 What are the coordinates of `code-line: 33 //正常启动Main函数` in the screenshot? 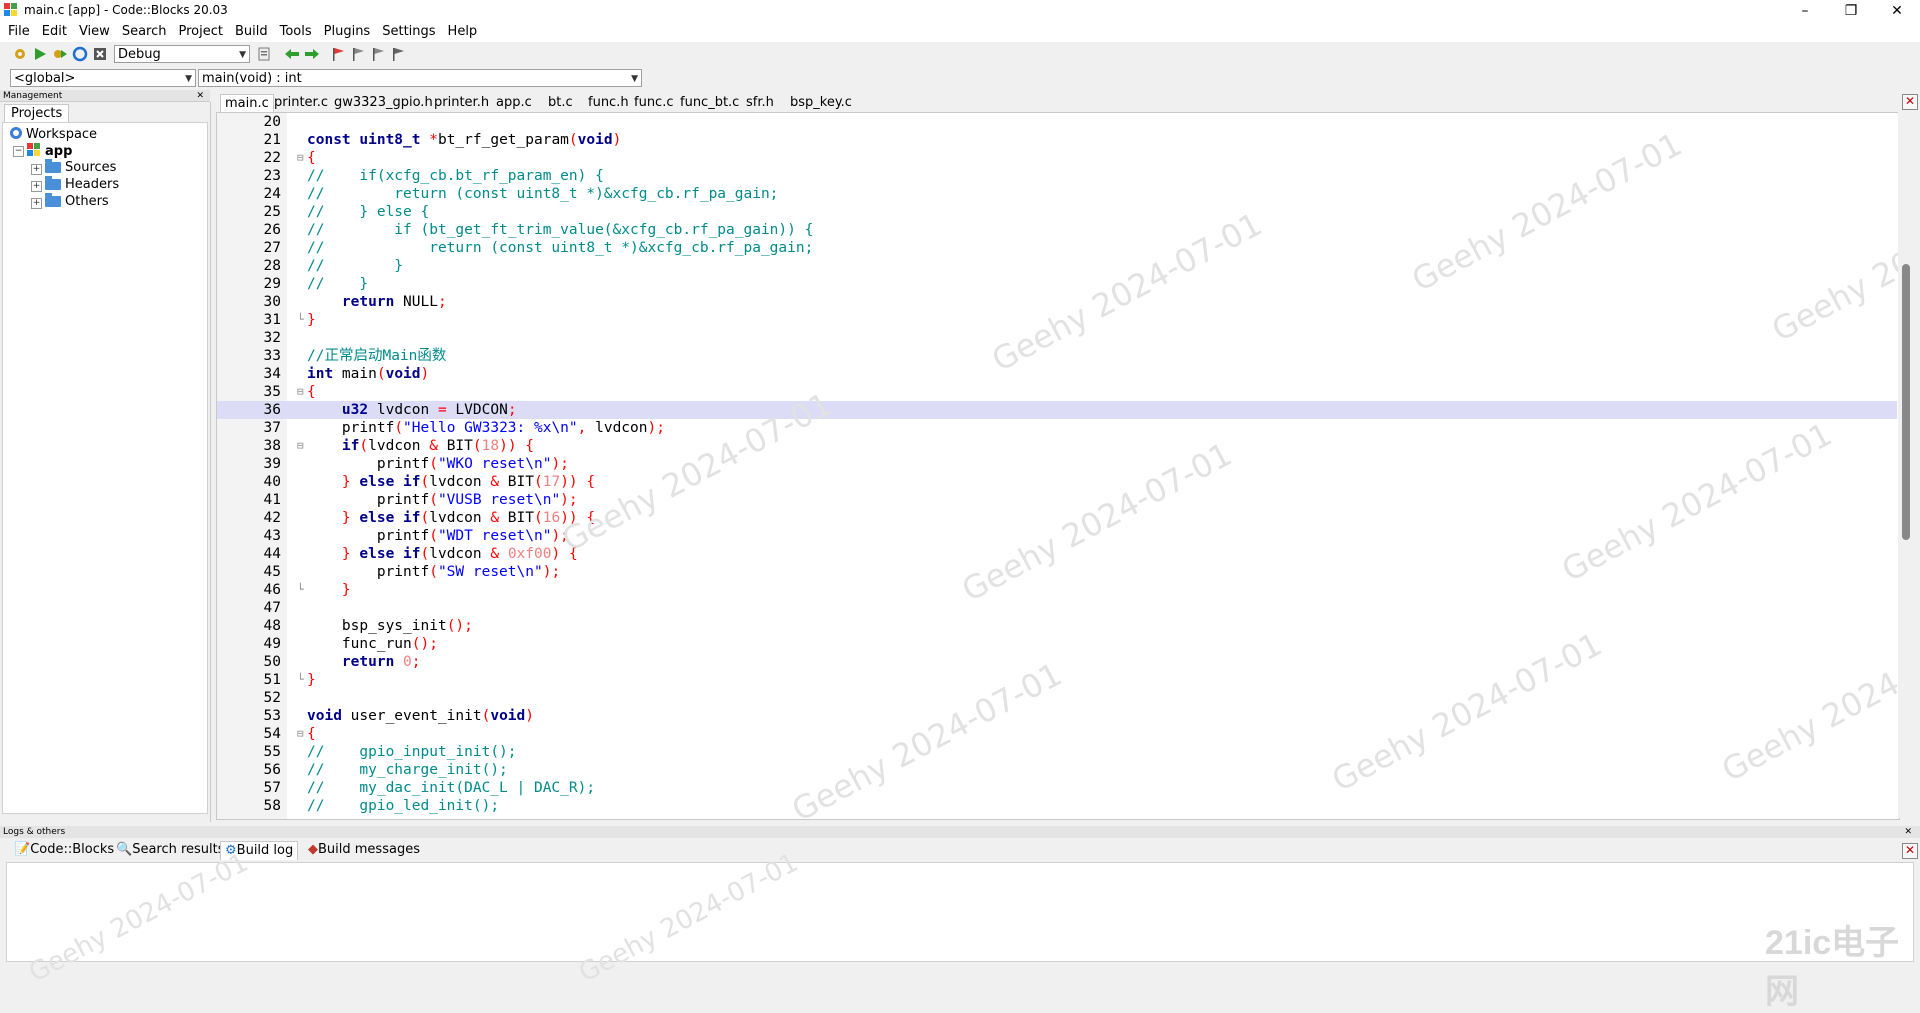 It's located at (1057, 356).